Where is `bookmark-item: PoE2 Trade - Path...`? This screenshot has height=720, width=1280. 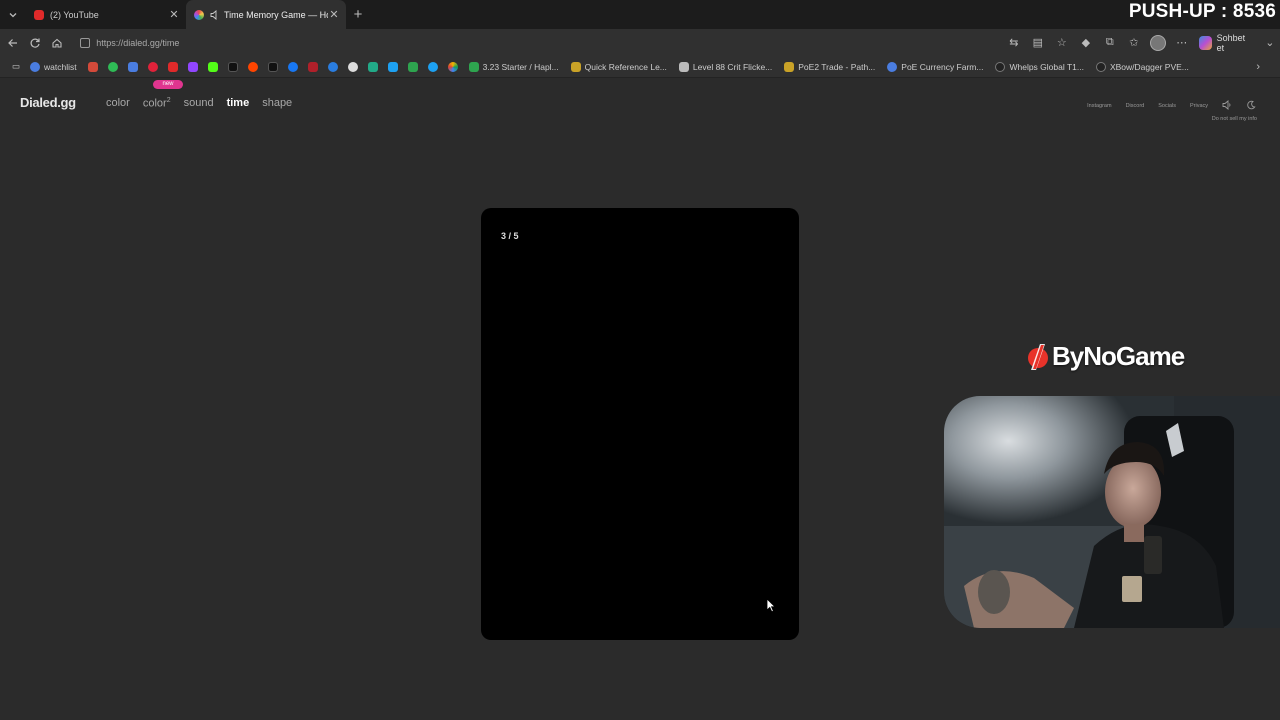
bookmark-item: PoE2 Trade - Path... is located at coordinates (830, 66).